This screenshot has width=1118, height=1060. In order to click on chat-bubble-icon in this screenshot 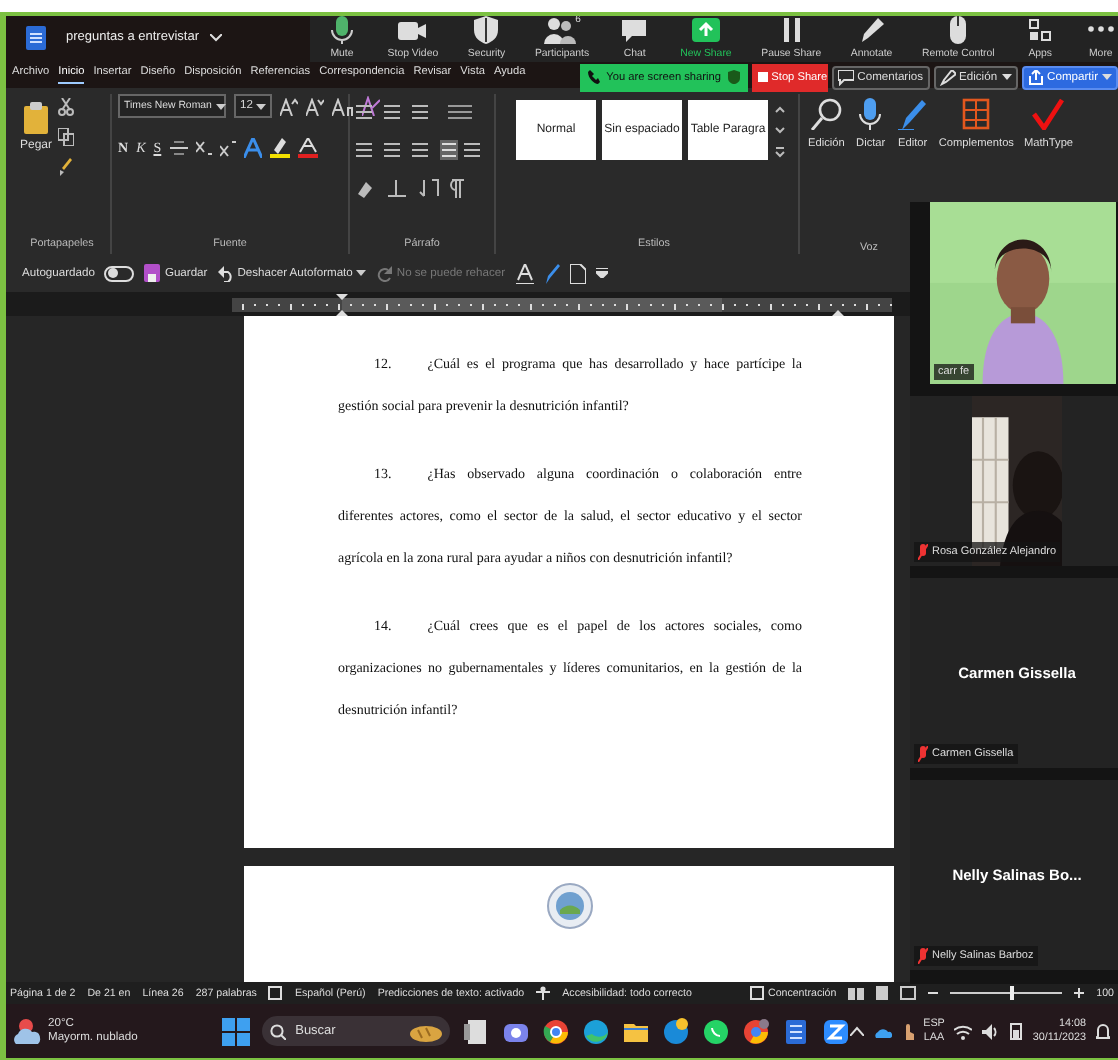, I will do `click(634, 31)`.